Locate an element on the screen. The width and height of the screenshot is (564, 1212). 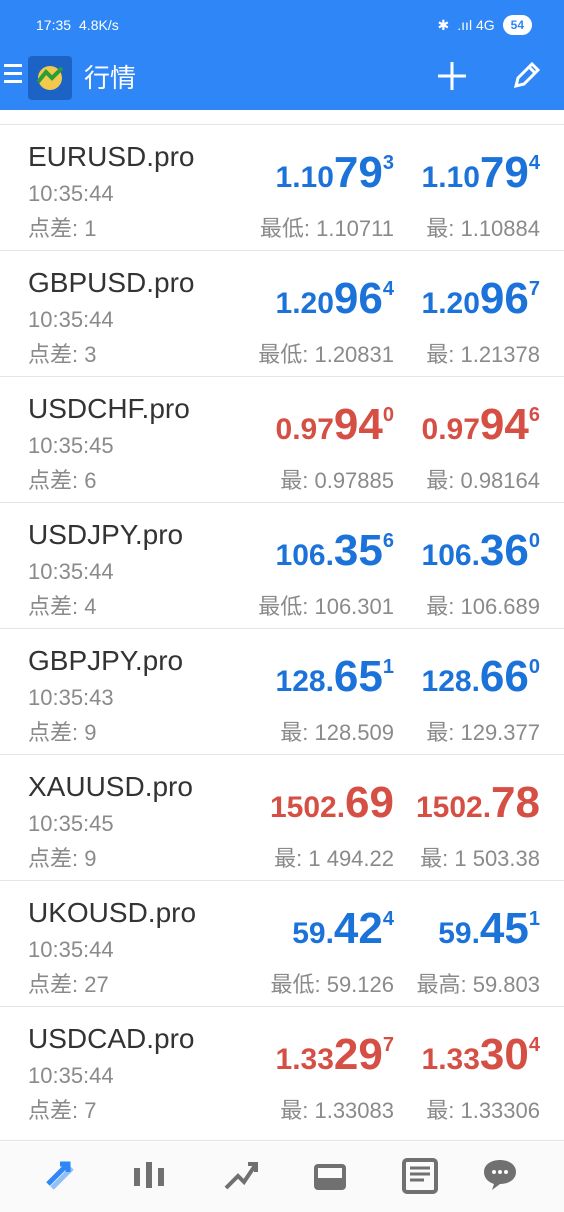
spread: 点差: 6 is located at coordinates (62, 479).